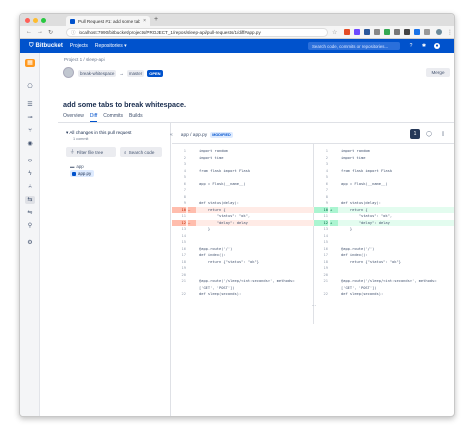 Image resolution: width=474 pixels, height=440 pixels. I want to click on search-icon: ⌕, so click(125, 152).